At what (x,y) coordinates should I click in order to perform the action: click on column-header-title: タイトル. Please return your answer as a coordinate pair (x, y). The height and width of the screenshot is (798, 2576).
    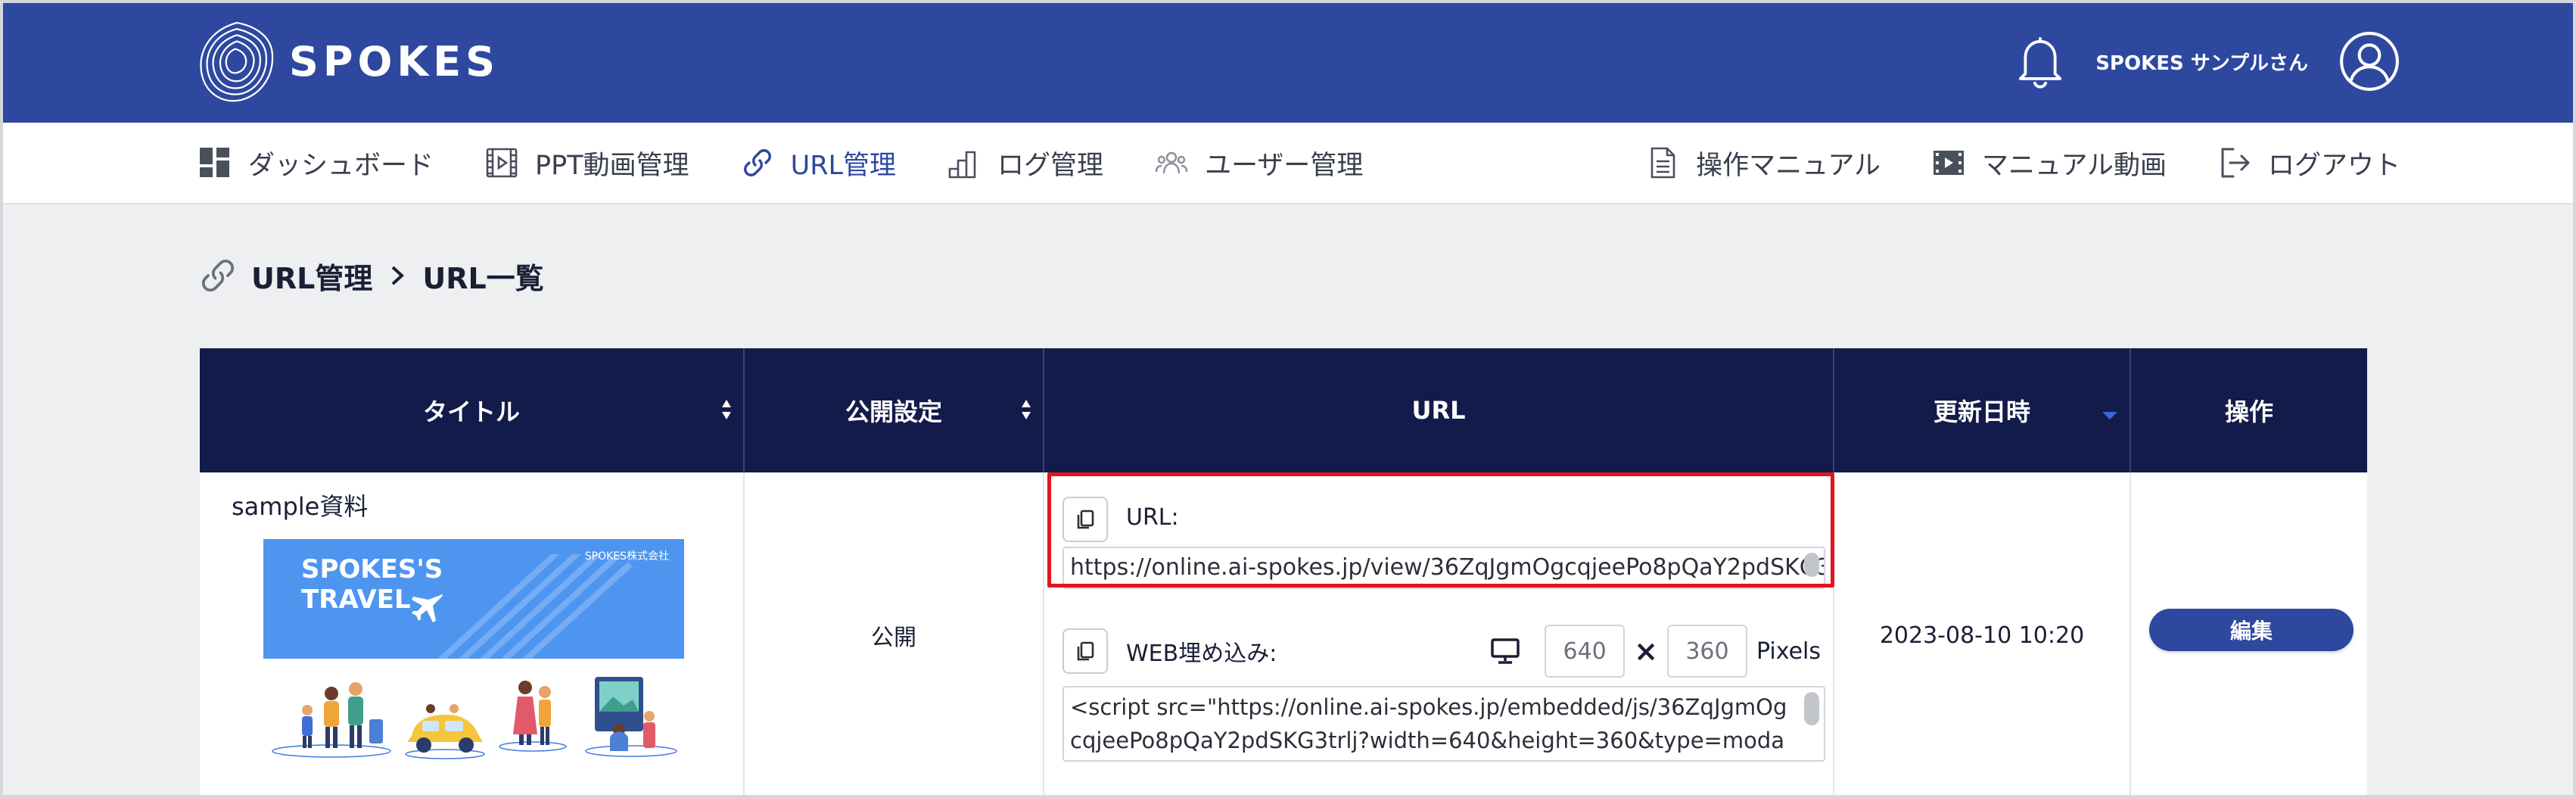
    Looking at the image, I should click on (472, 410).